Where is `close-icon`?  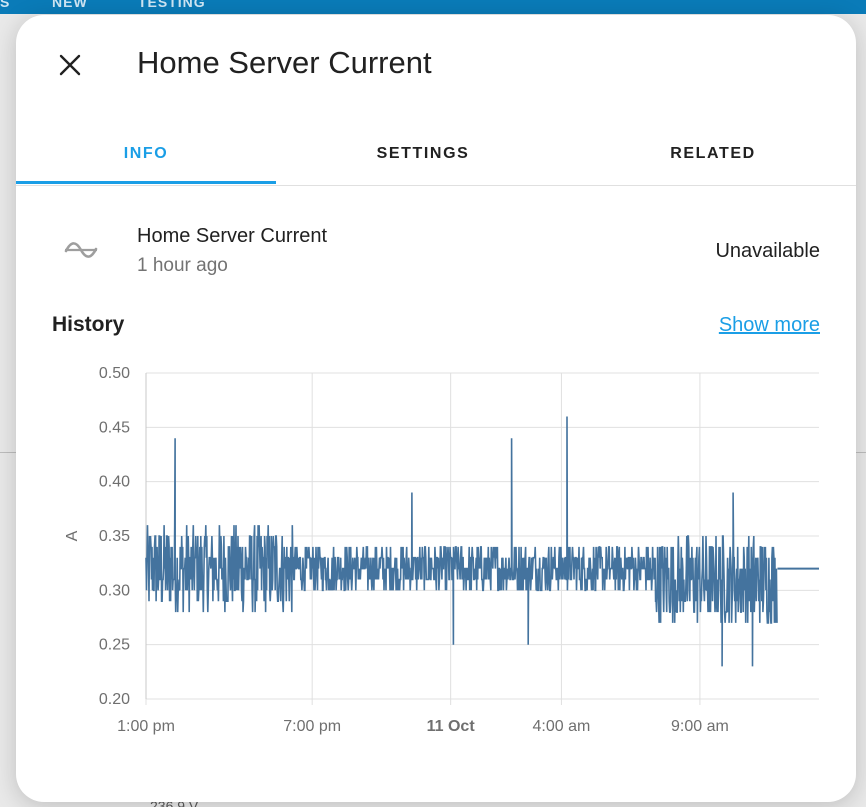
close-icon is located at coordinates (70, 65).